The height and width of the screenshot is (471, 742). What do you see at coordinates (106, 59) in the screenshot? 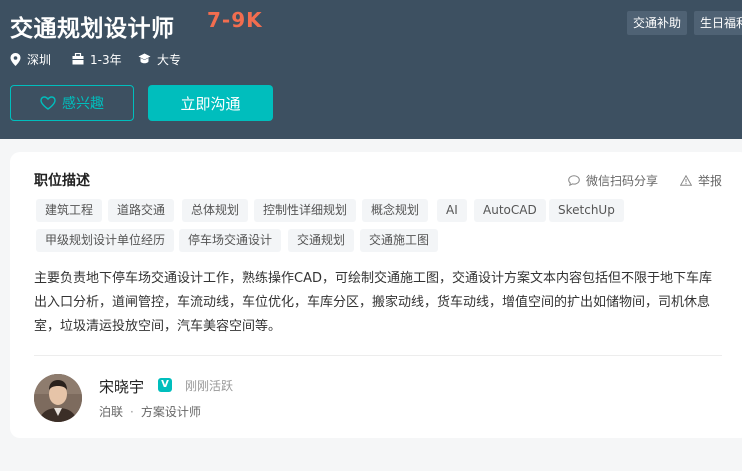
I see `experience-text: 1-3年` at bounding box center [106, 59].